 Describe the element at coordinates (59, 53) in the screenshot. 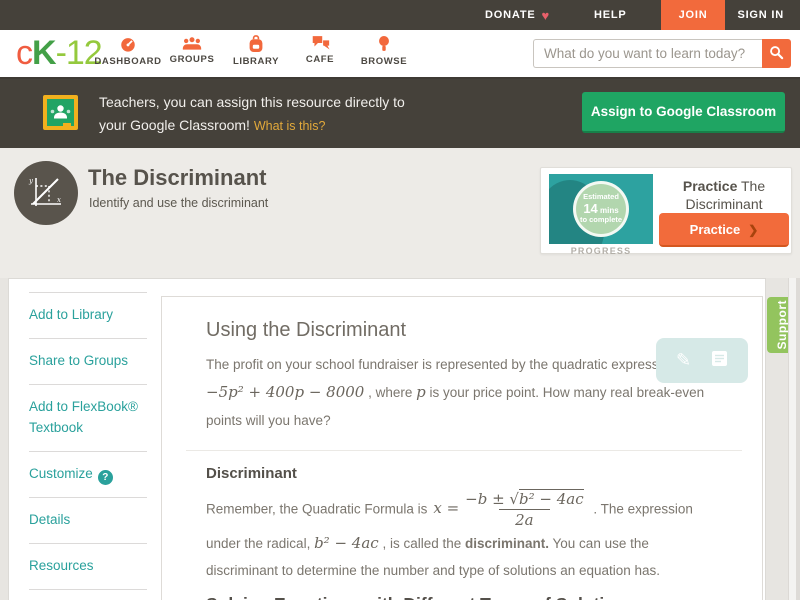

I see `ck12-logo: cK-12` at that location.